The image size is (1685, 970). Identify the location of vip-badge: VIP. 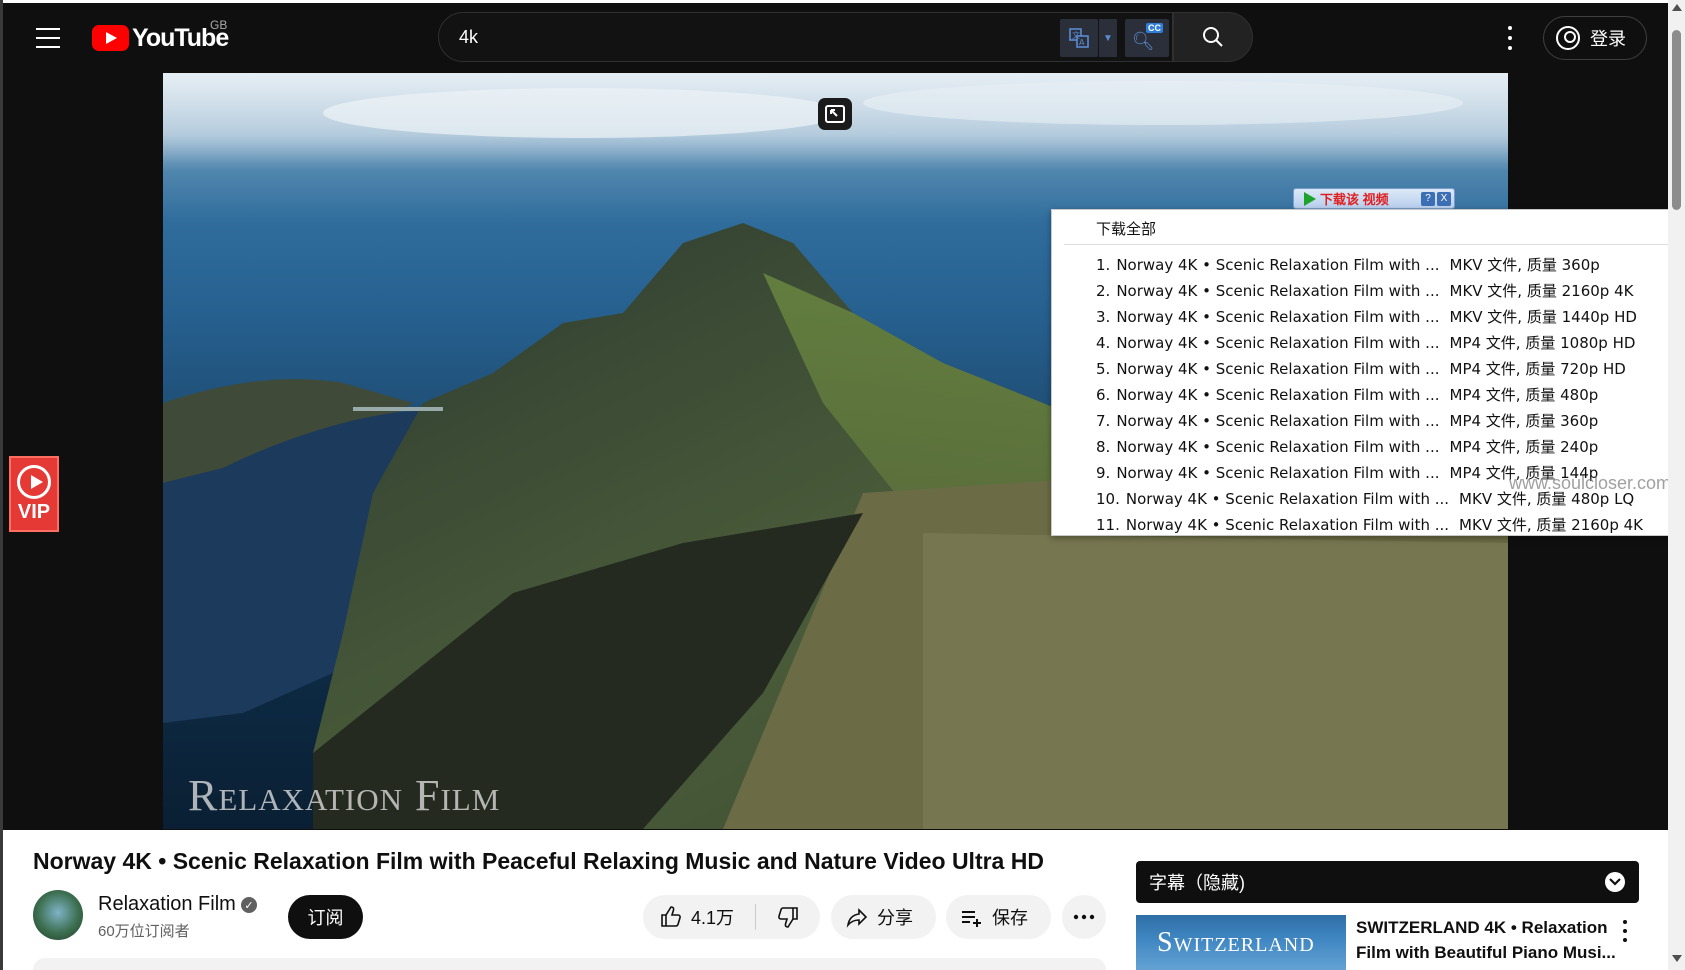
(34, 494).